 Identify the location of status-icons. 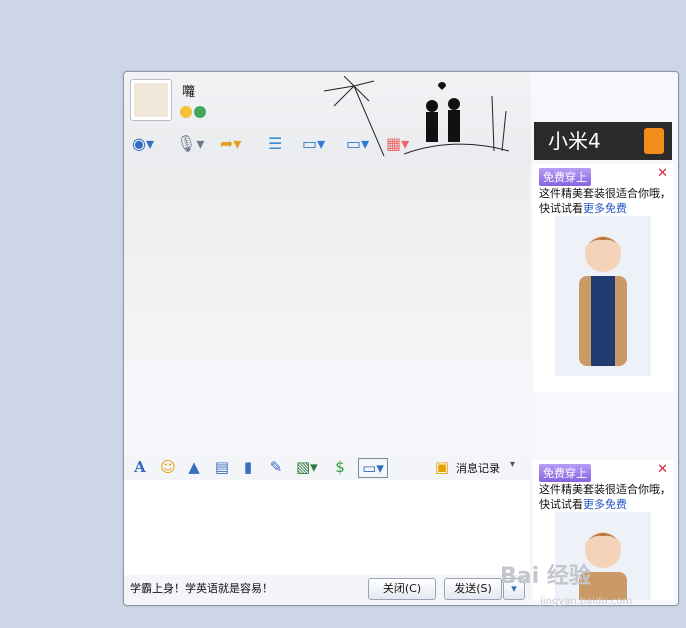
(194, 113).